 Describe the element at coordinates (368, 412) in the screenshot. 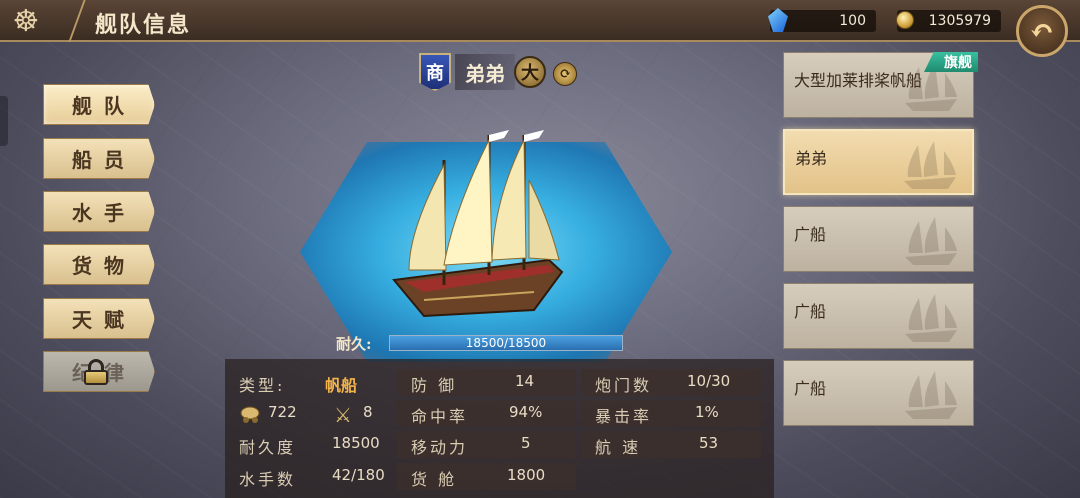

I see `stat-crew-value: 8` at that location.